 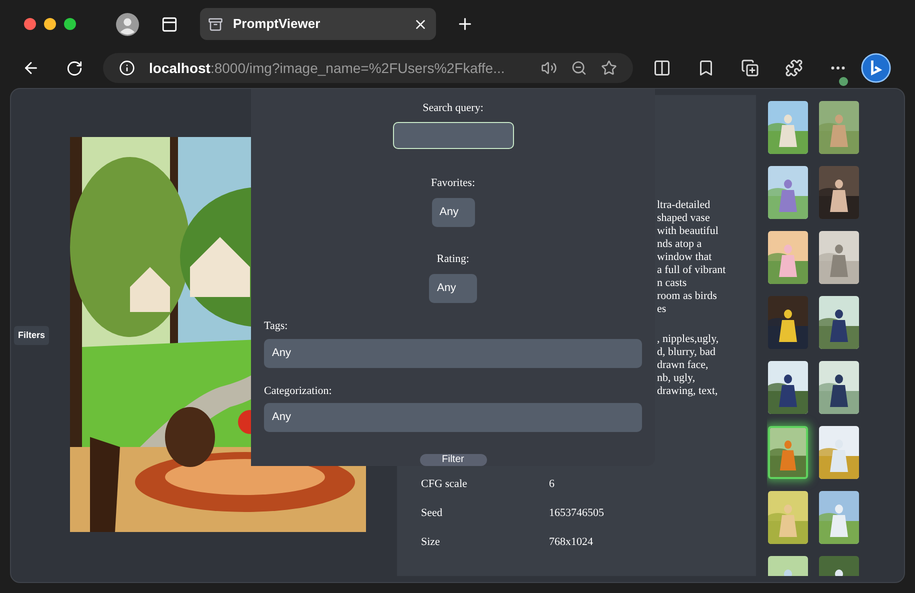 I want to click on prompt-text-line: with beautiful, so click(x=688, y=231).